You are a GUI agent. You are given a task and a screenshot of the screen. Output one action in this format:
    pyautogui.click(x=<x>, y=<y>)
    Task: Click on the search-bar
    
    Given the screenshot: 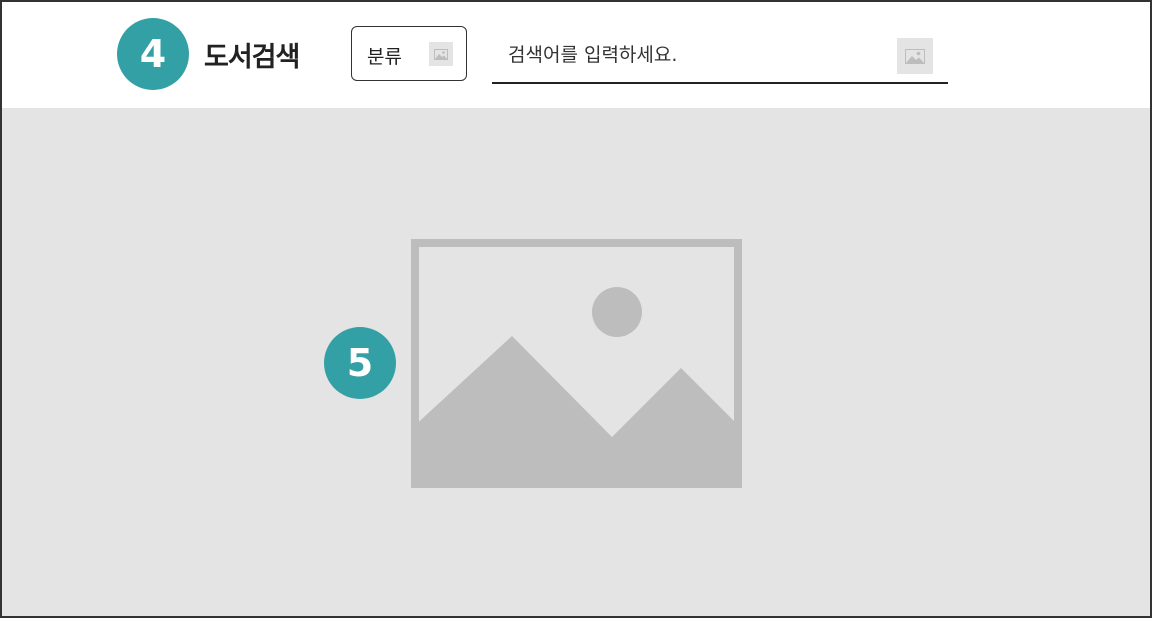 What is the action you would take?
    pyautogui.click(x=720, y=56)
    